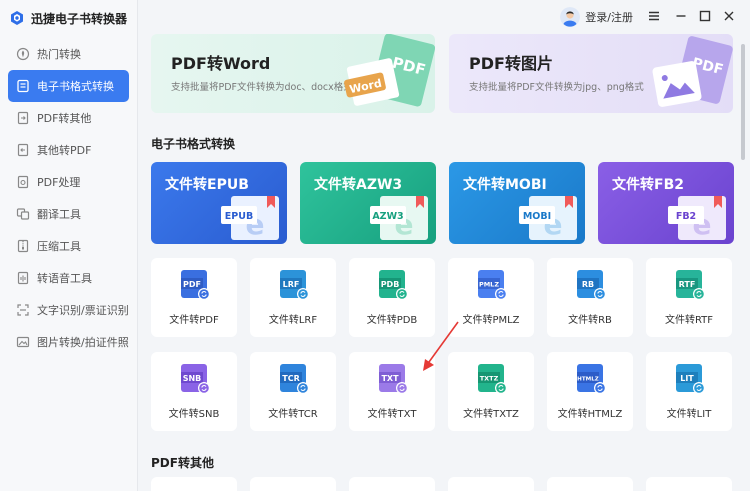  Describe the element at coordinates (23, 54) in the screenshot. I see `hot-icon` at that location.